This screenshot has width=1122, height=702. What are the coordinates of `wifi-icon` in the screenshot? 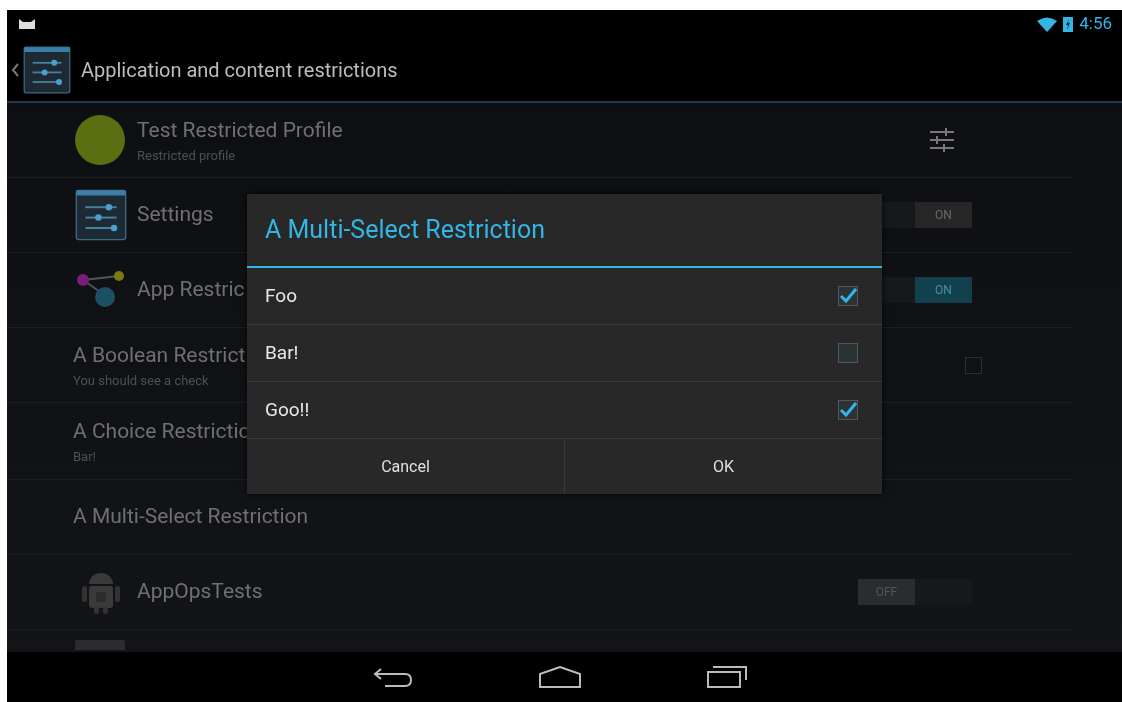 It's located at (1047, 24).